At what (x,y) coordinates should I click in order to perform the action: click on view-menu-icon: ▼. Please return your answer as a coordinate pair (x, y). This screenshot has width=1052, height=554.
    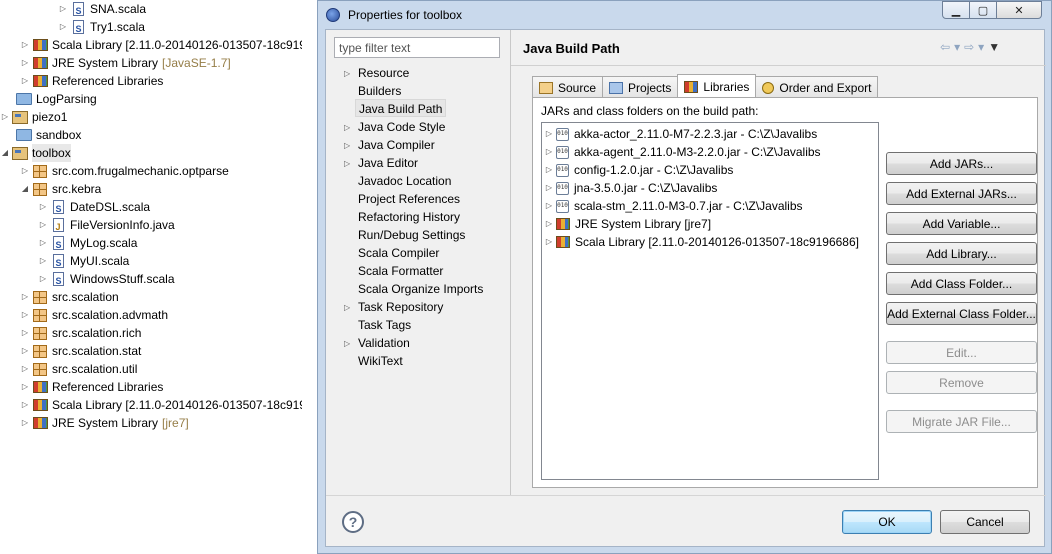
    Looking at the image, I should click on (994, 47).